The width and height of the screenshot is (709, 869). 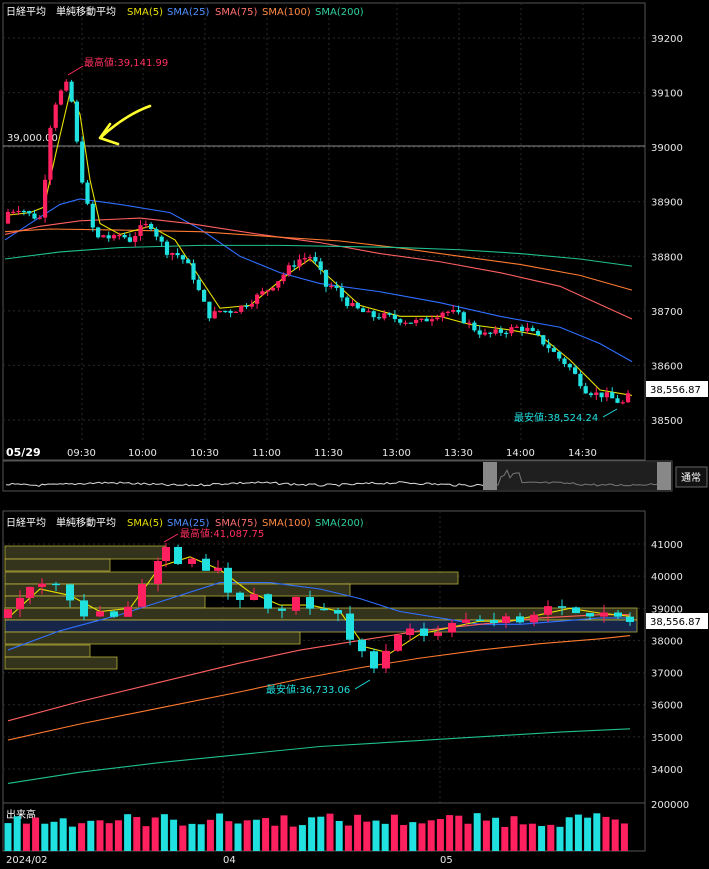 I want to click on y-tick-label: 34000, so click(x=667, y=770).